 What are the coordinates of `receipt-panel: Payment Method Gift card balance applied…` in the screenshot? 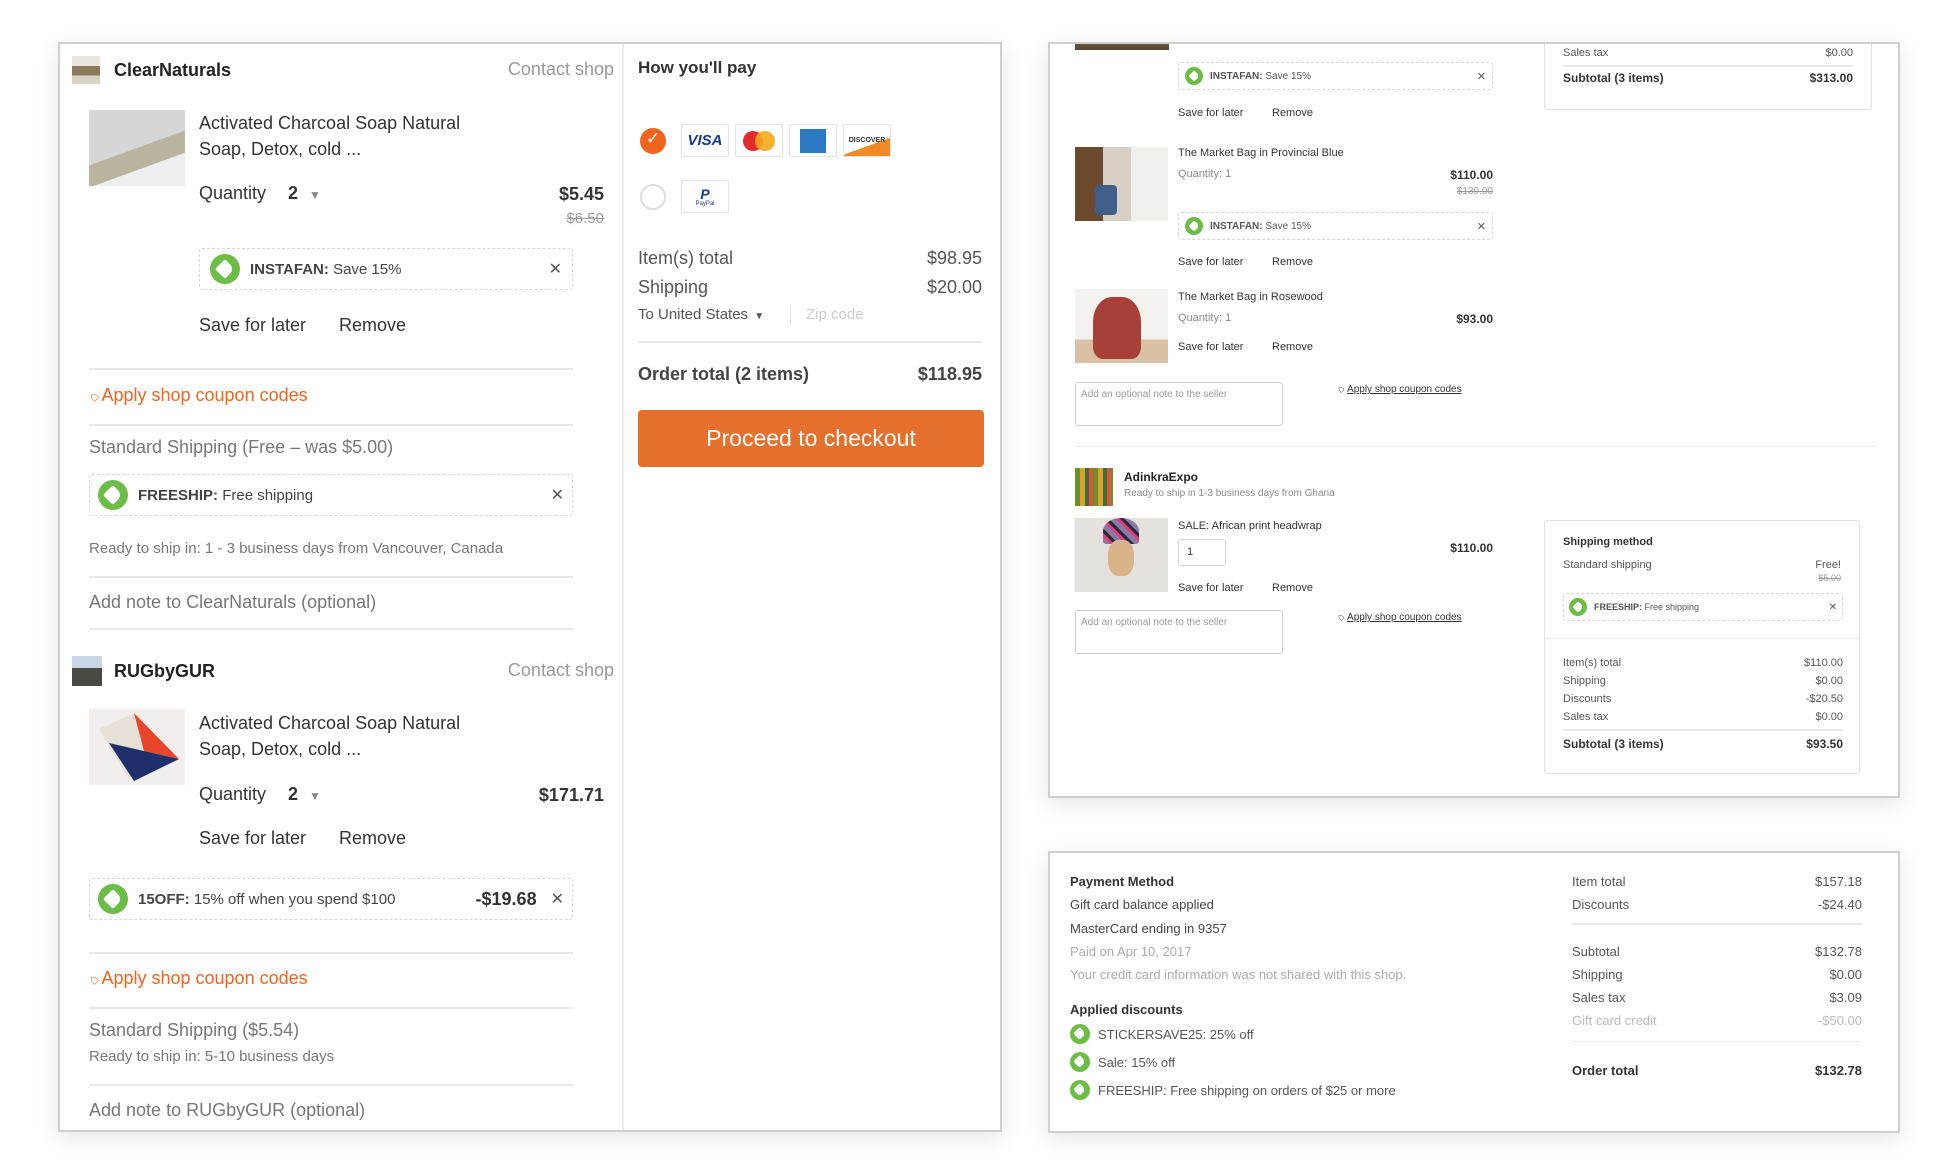 It's located at (1474, 992).